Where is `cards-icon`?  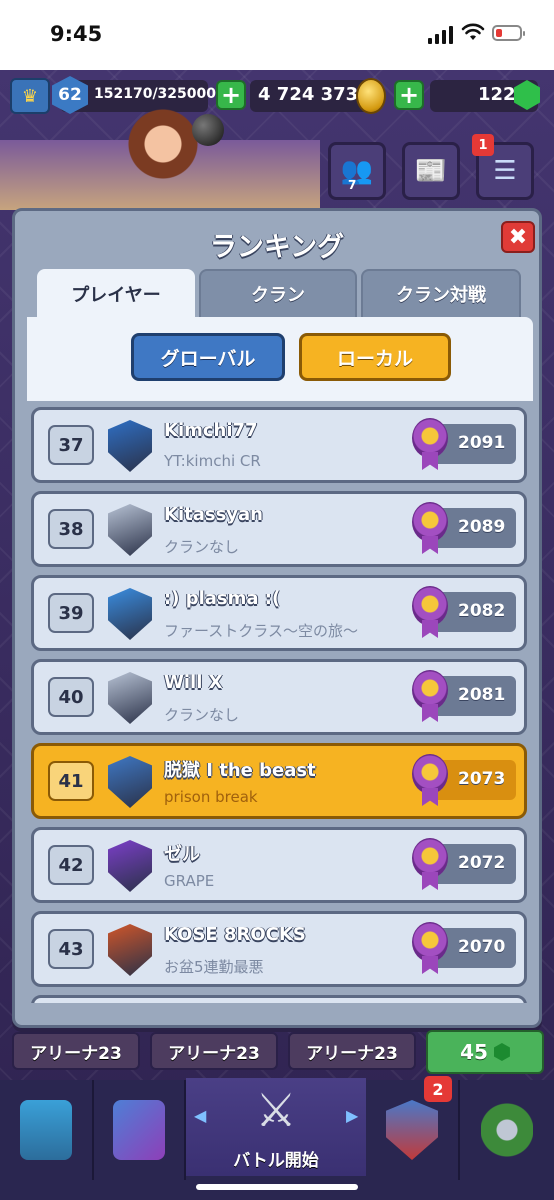
cards-icon is located at coordinates (139, 1130).